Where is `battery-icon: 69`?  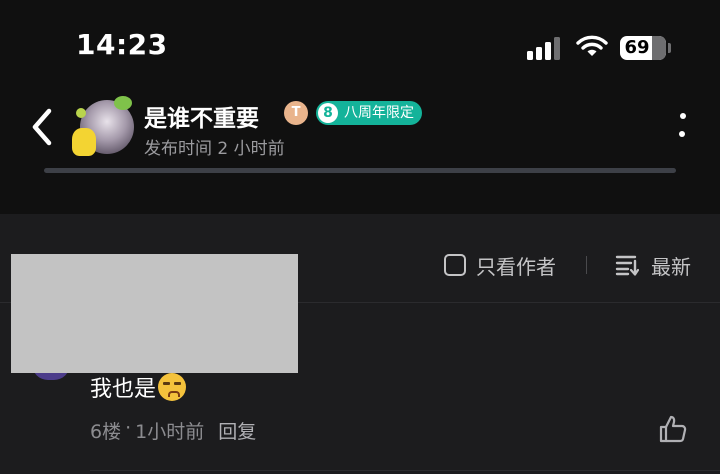
battery-icon: 69 is located at coordinates (643, 48).